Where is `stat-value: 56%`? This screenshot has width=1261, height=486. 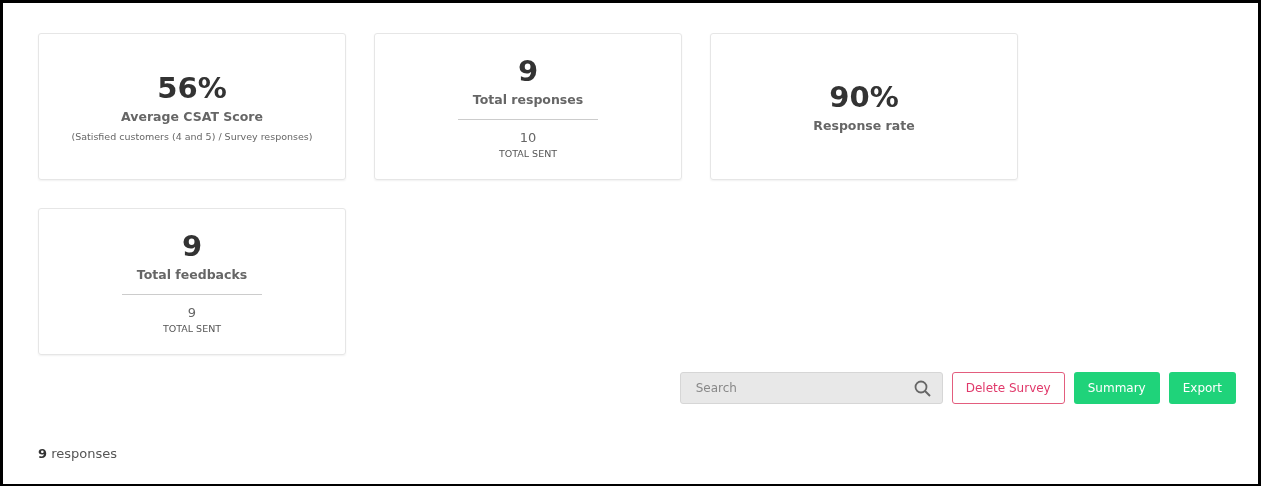
stat-value: 56% is located at coordinates (192, 88).